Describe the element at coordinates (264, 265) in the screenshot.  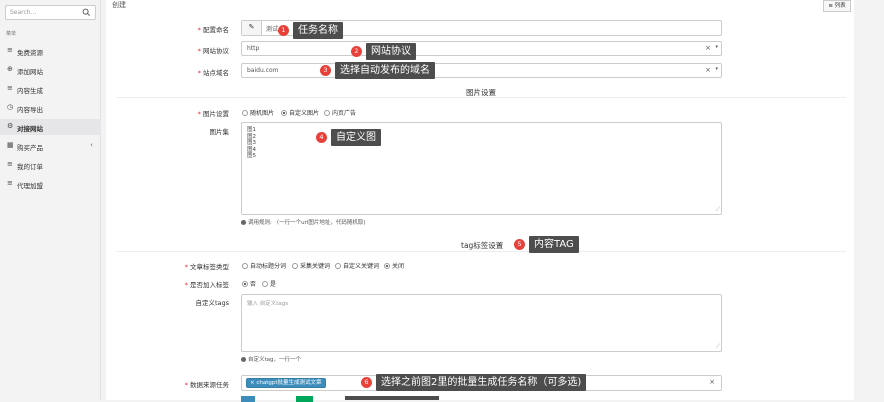
I see `radio-auto-title-seg: 自动标题分词` at that location.